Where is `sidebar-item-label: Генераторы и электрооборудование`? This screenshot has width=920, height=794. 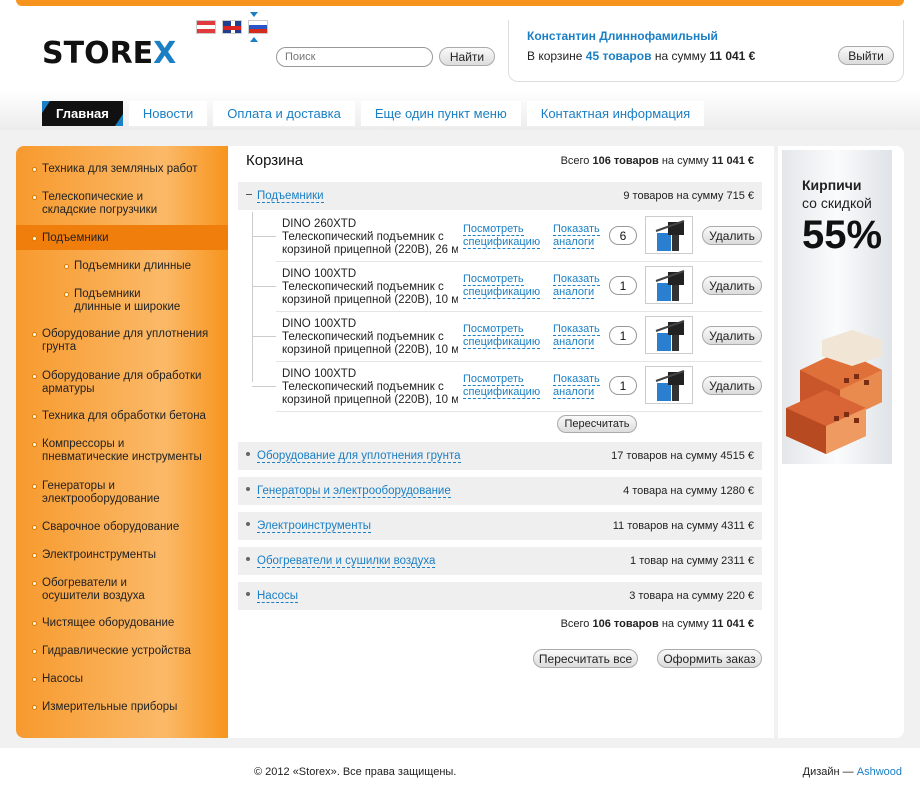 sidebar-item-label: Генераторы и электрооборудование is located at coordinates (101, 492).